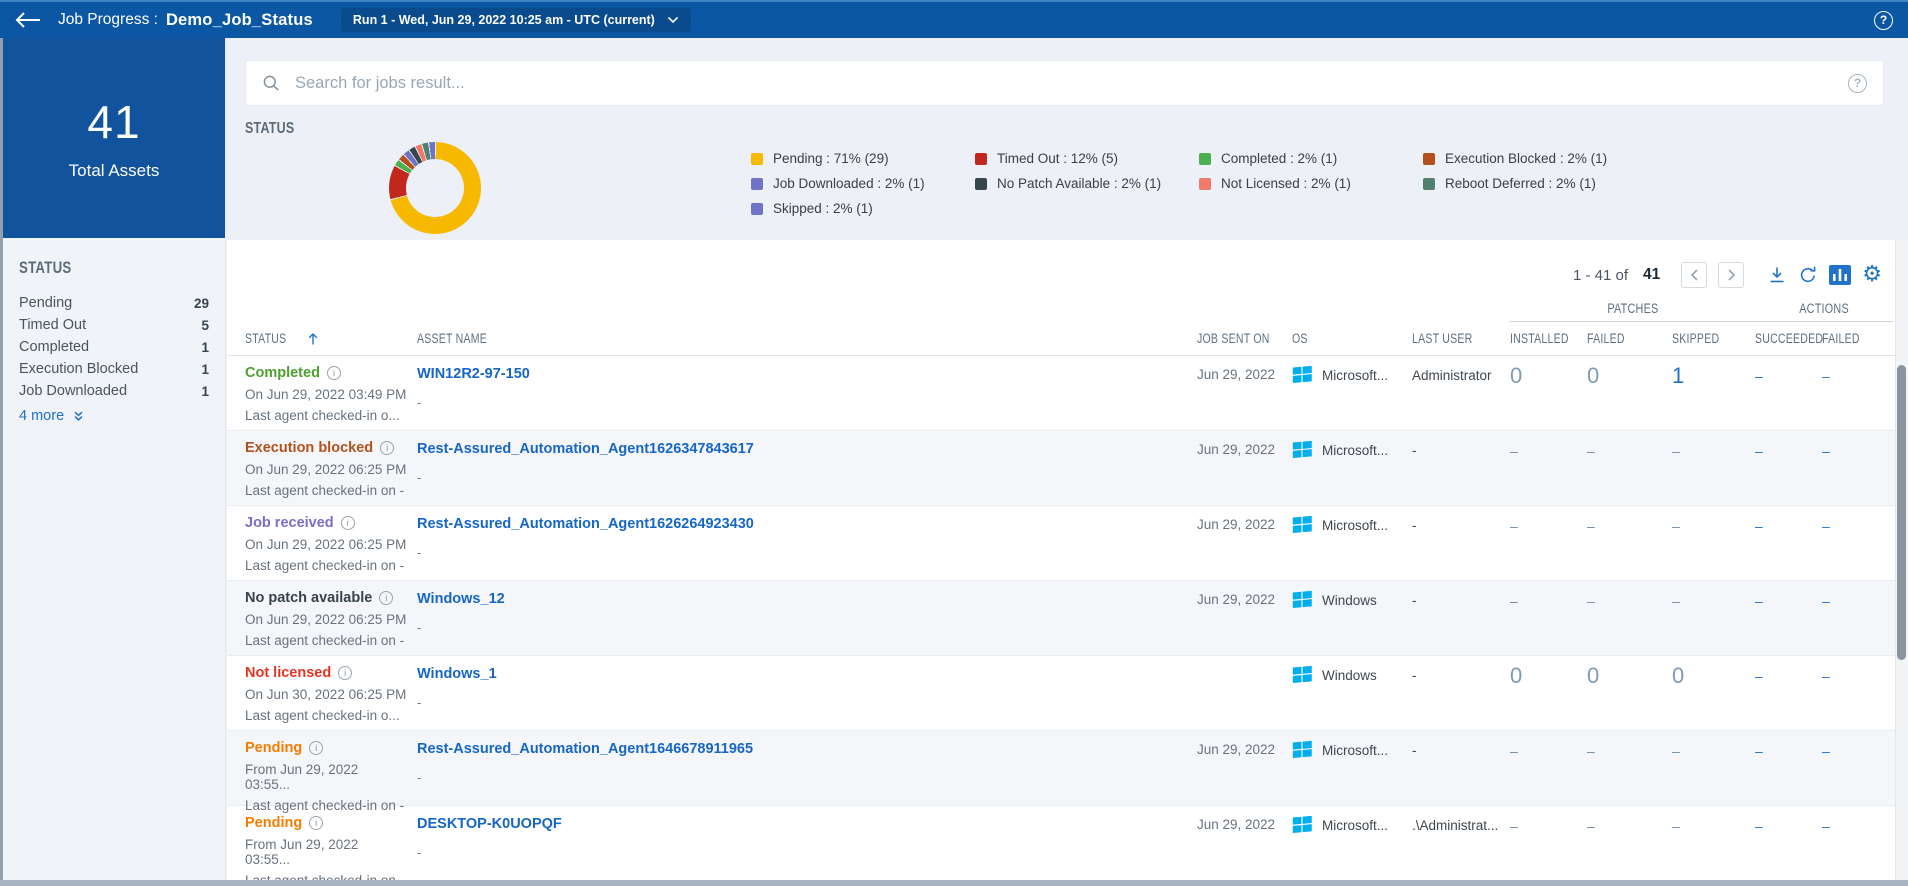  Describe the element at coordinates (1883, 20) in the screenshot. I see `help-icon: ?` at that location.